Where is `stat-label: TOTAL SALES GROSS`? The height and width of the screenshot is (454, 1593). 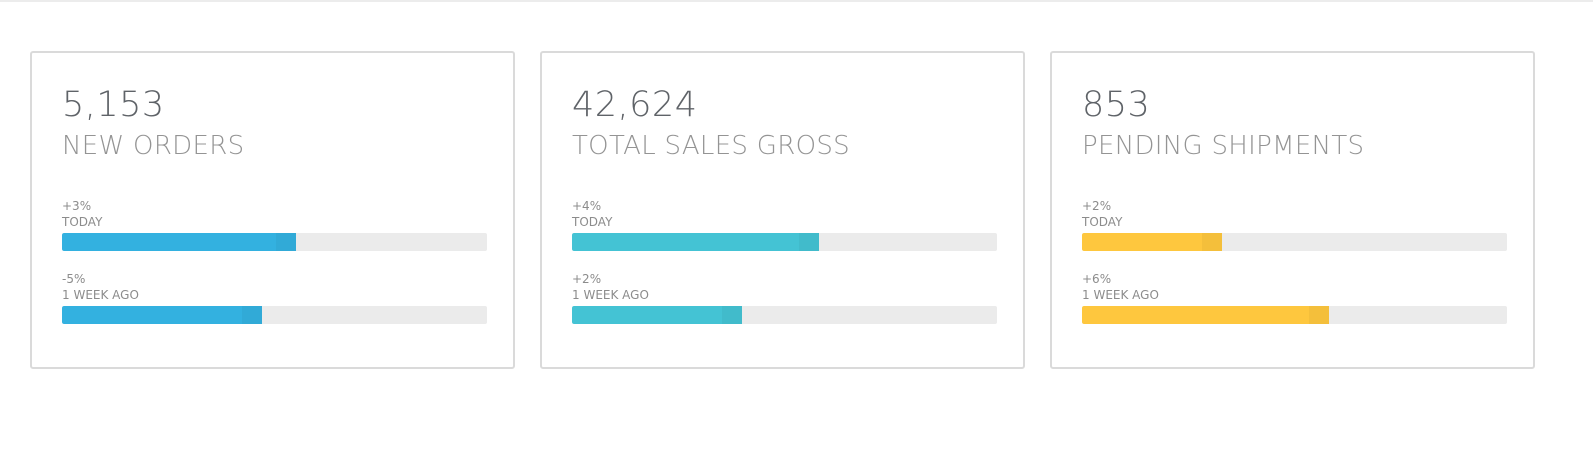 stat-label: TOTAL SALES GROSS is located at coordinates (711, 146).